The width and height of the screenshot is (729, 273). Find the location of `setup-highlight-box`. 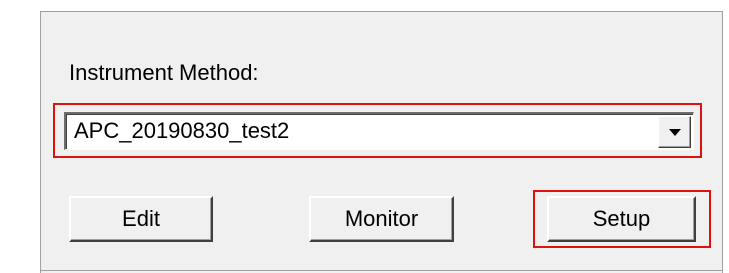

setup-highlight-box is located at coordinates (622, 219).